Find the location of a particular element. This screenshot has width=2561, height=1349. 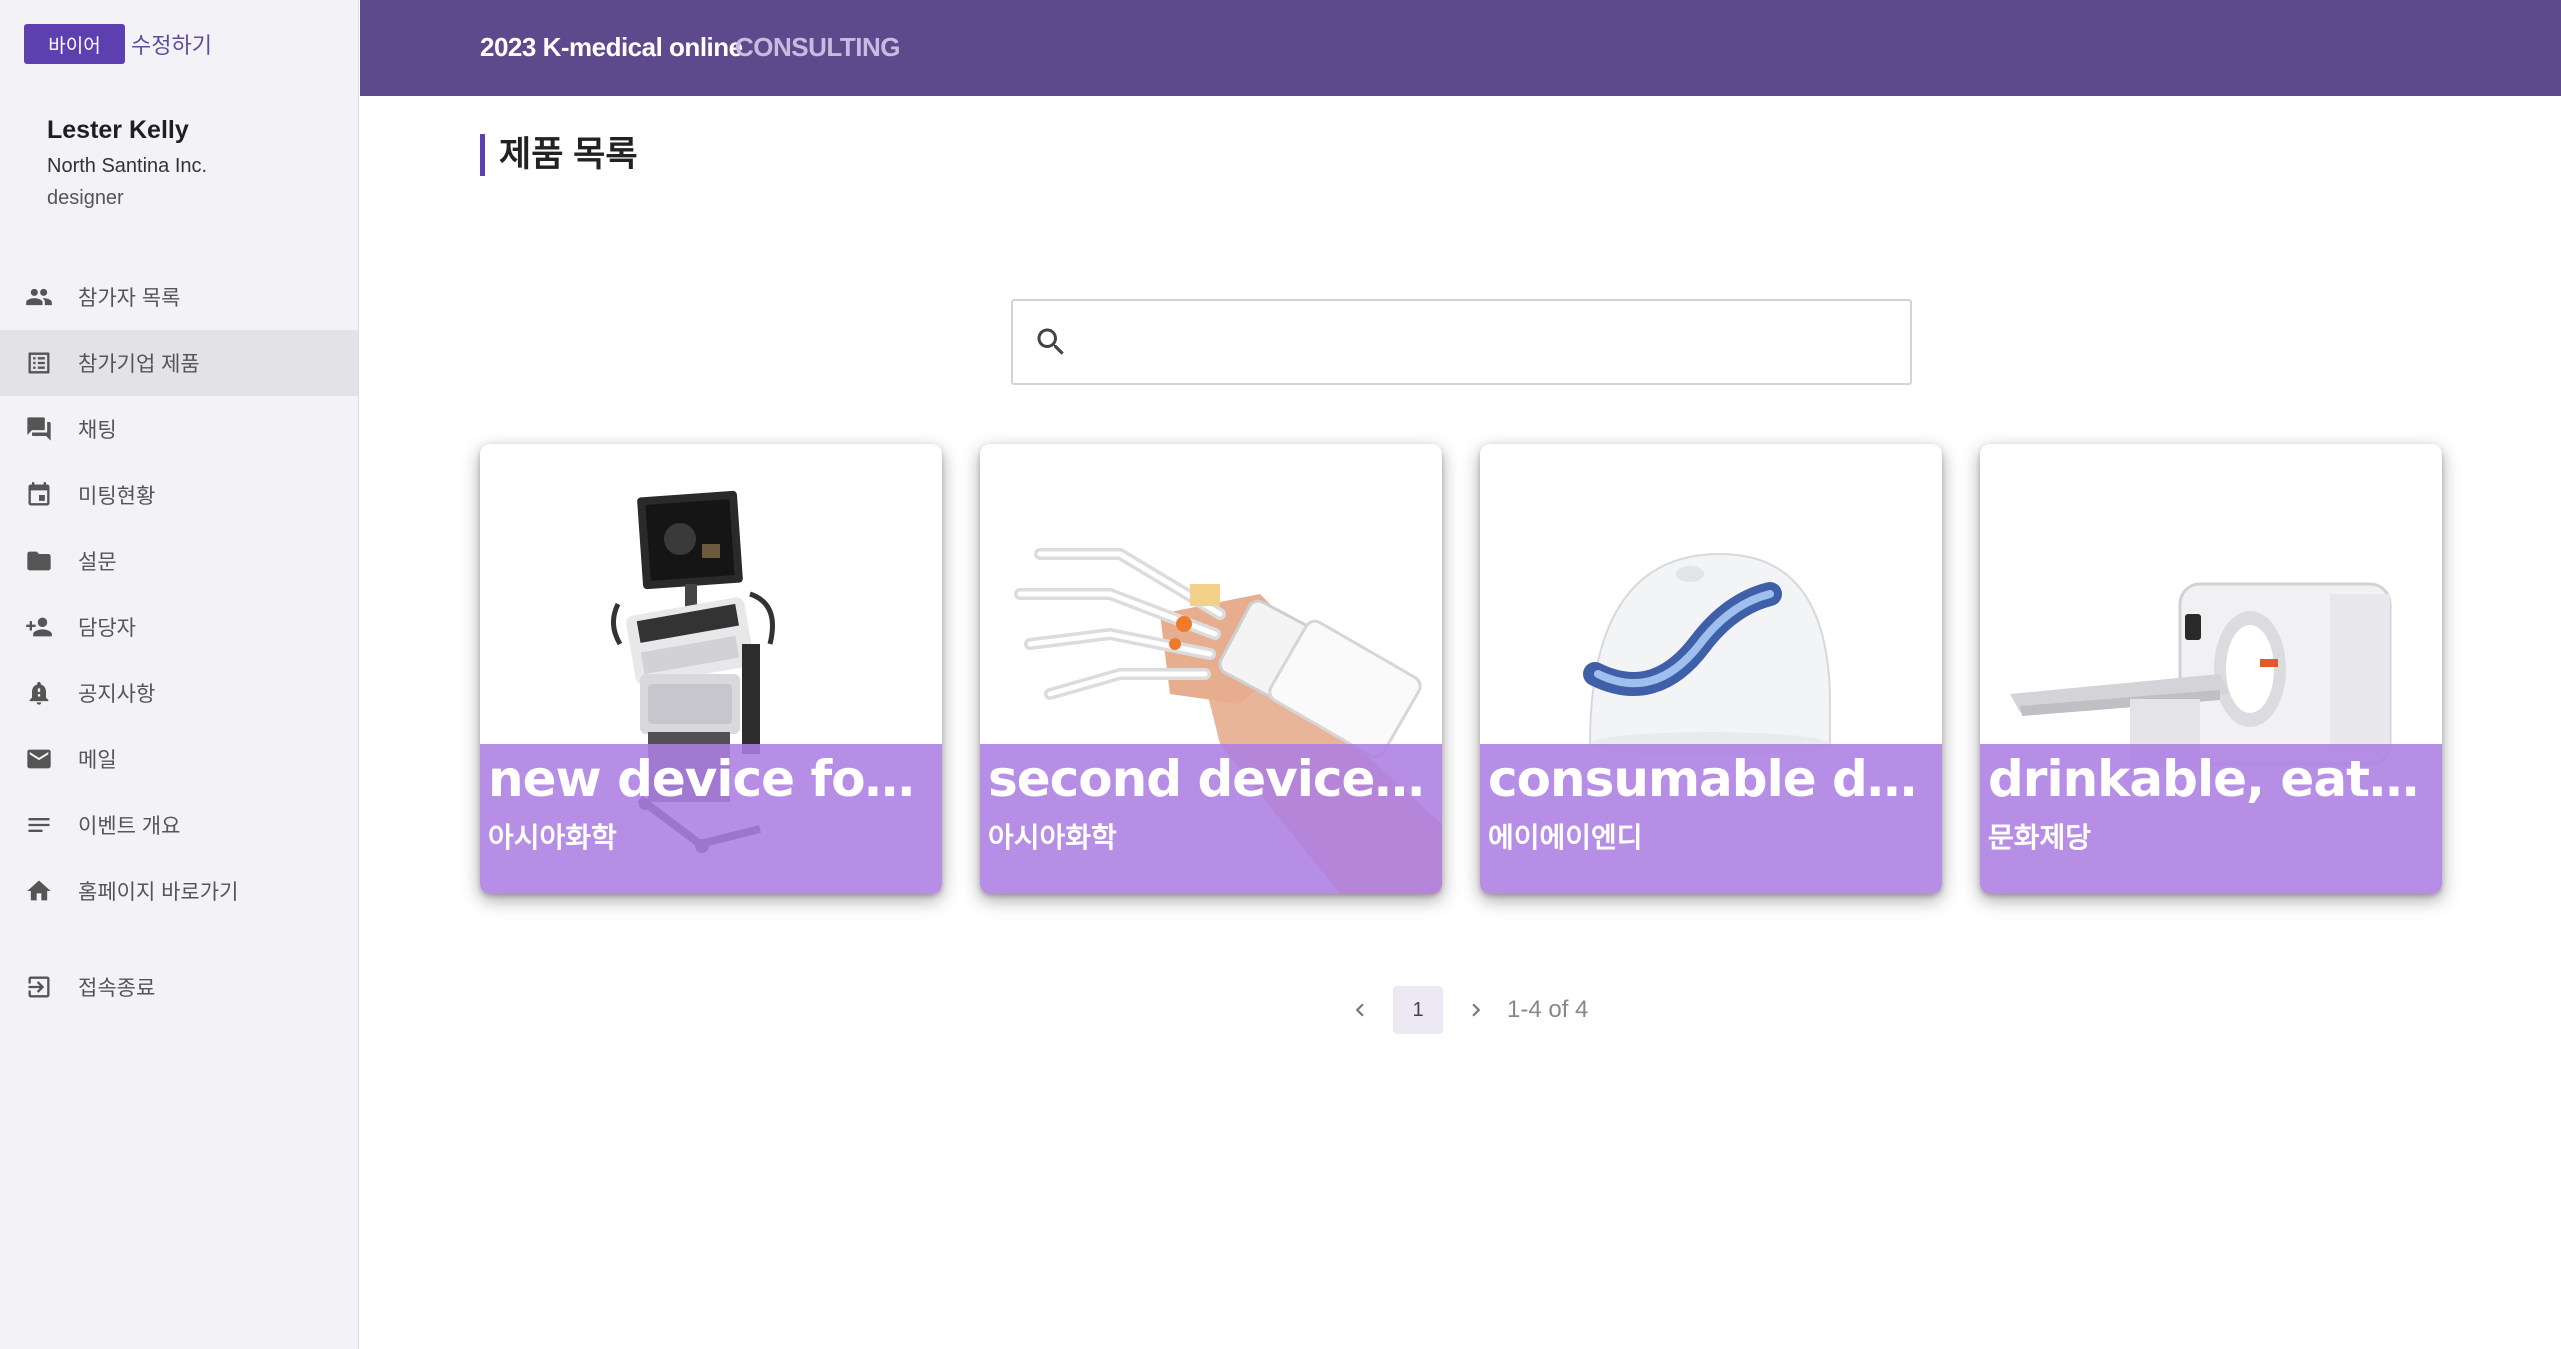

product-name: consumable device is located at coordinates (1711, 779).